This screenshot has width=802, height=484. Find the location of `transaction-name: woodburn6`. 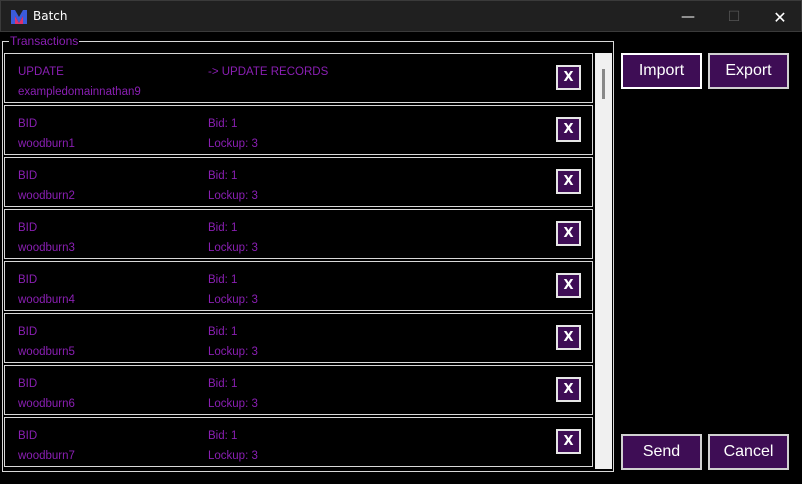

transaction-name: woodburn6 is located at coordinates (46, 404).